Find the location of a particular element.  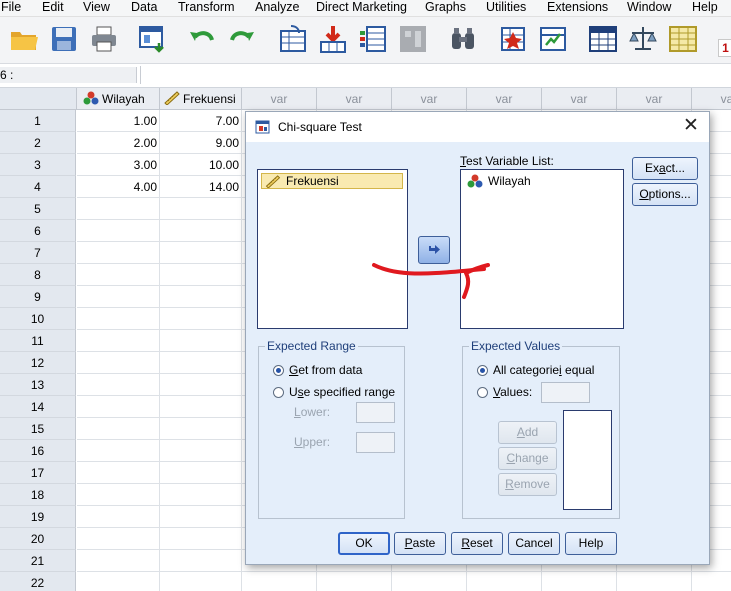

variables-icon is located at coordinates (373, 39).